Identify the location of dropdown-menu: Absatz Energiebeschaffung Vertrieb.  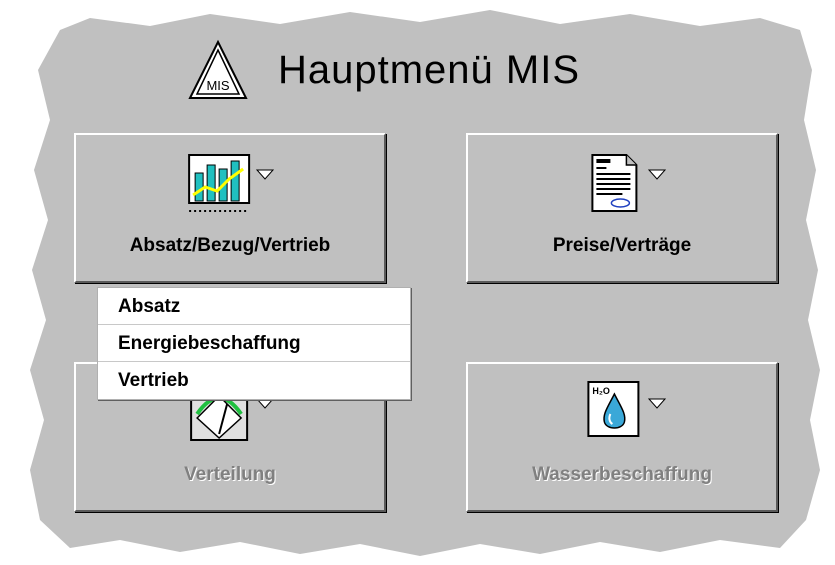
(254, 343).